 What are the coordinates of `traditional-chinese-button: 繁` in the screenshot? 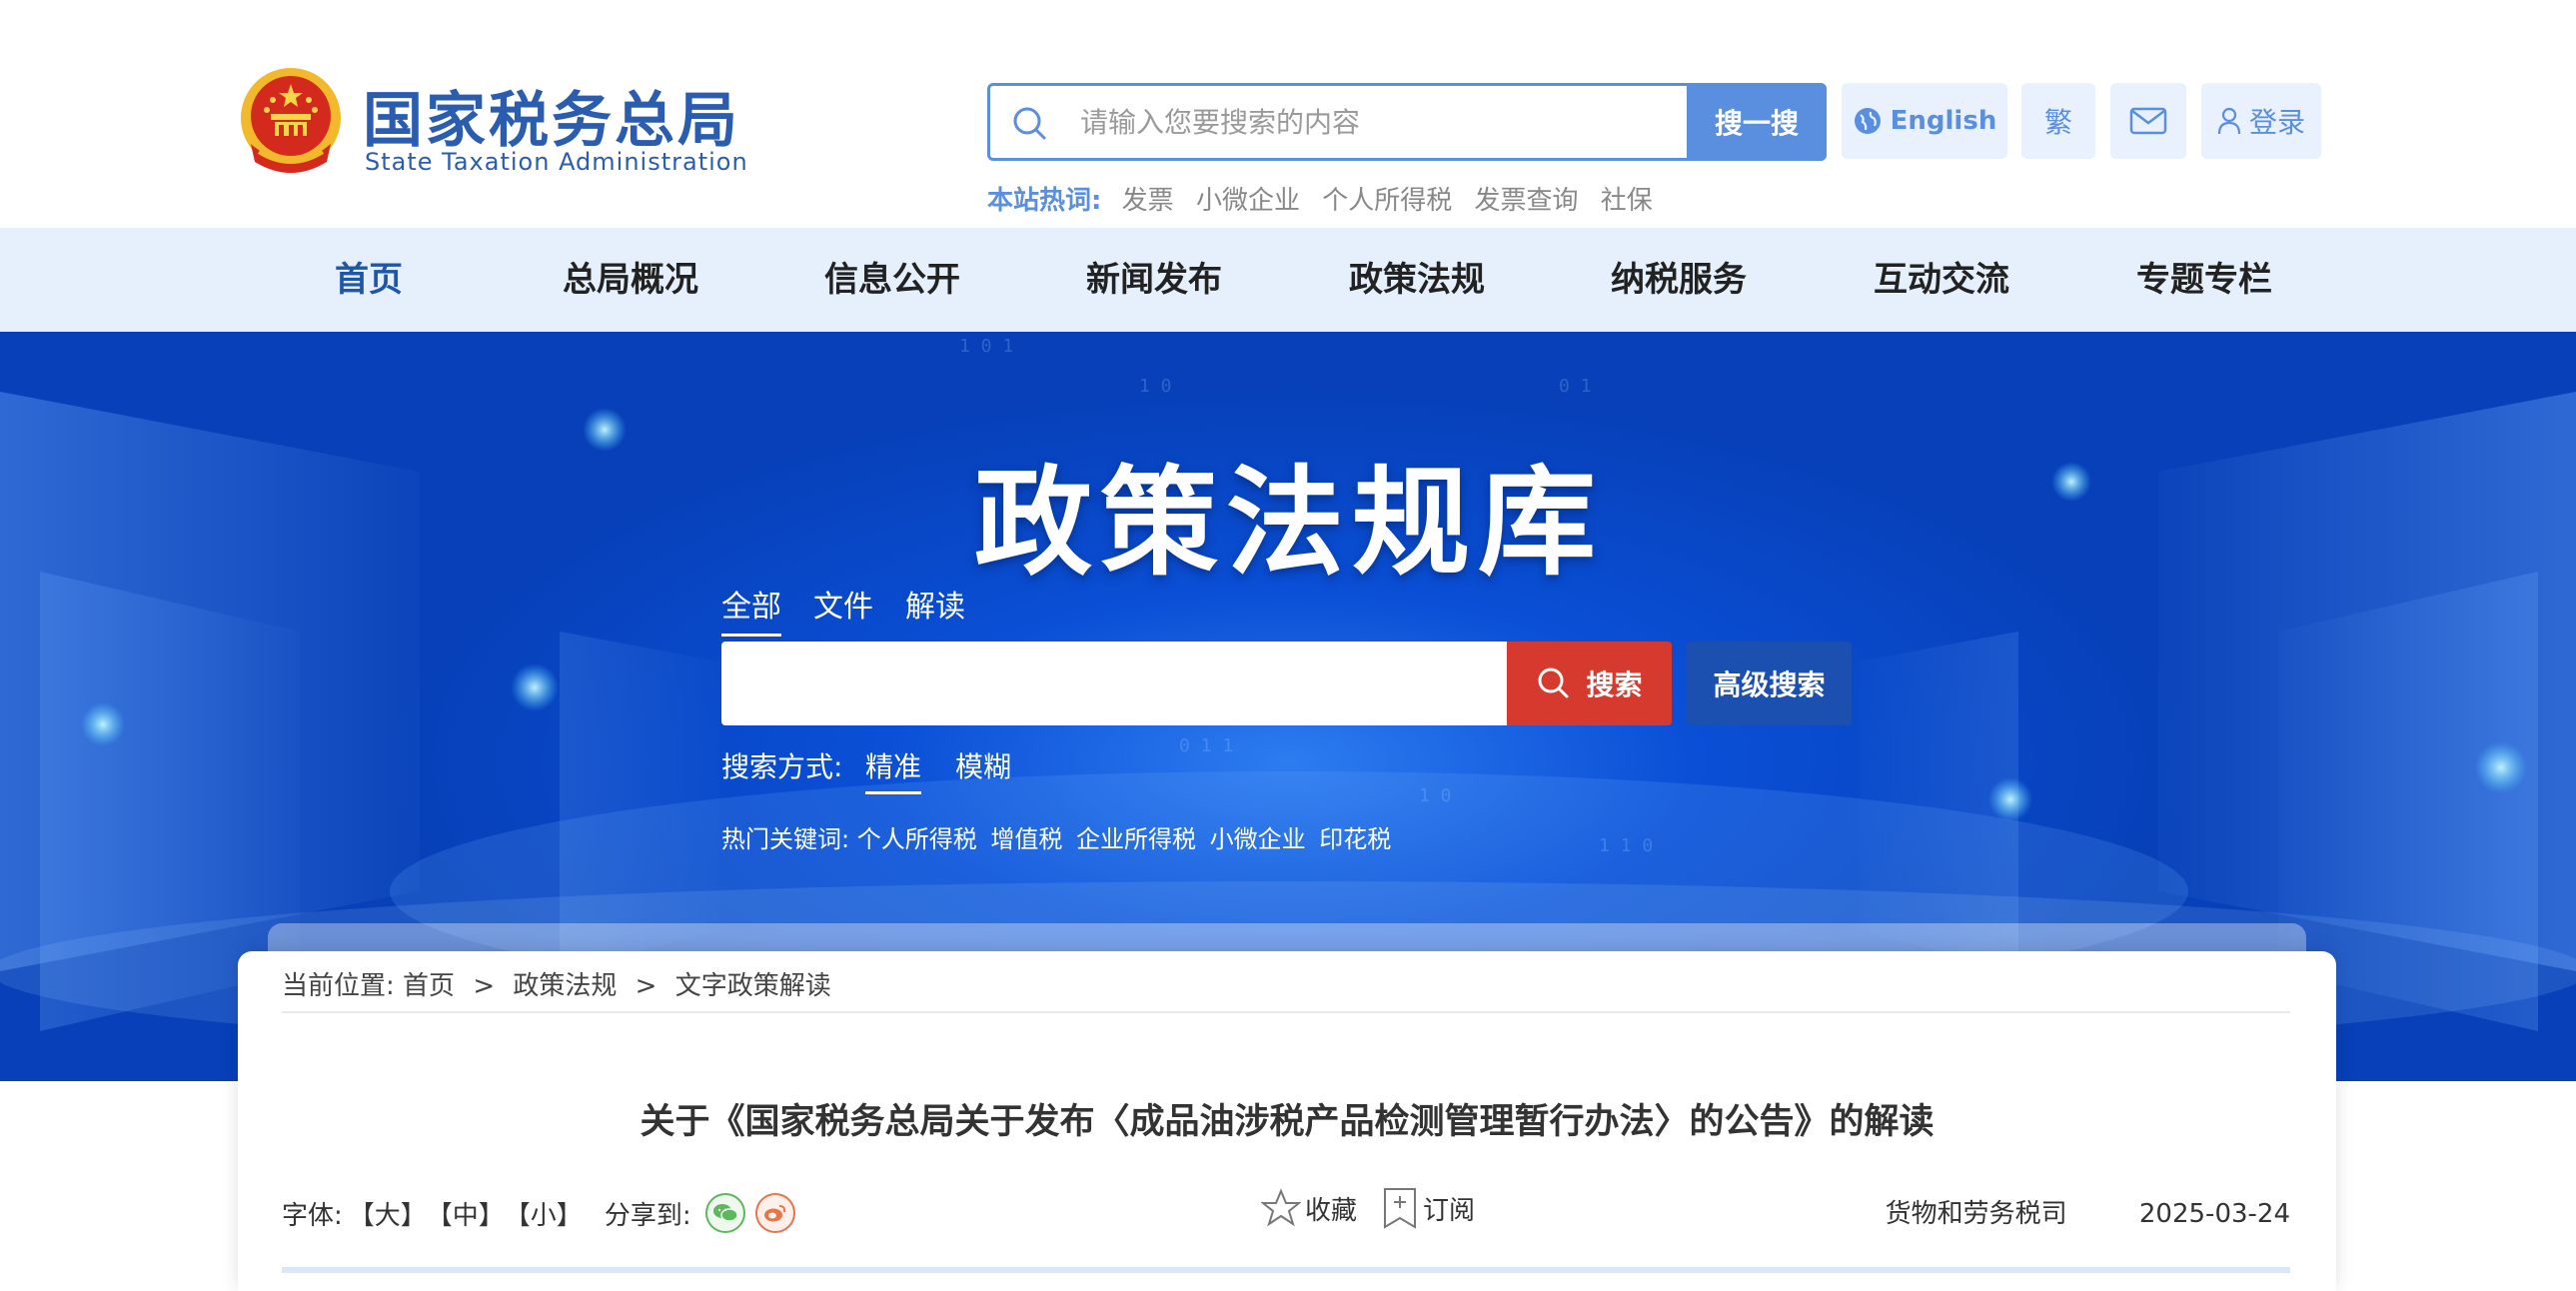 It's located at (2058, 121).